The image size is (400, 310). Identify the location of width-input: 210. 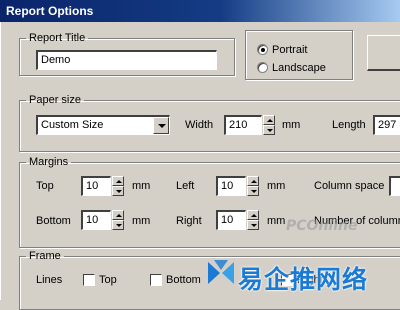
(243, 125).